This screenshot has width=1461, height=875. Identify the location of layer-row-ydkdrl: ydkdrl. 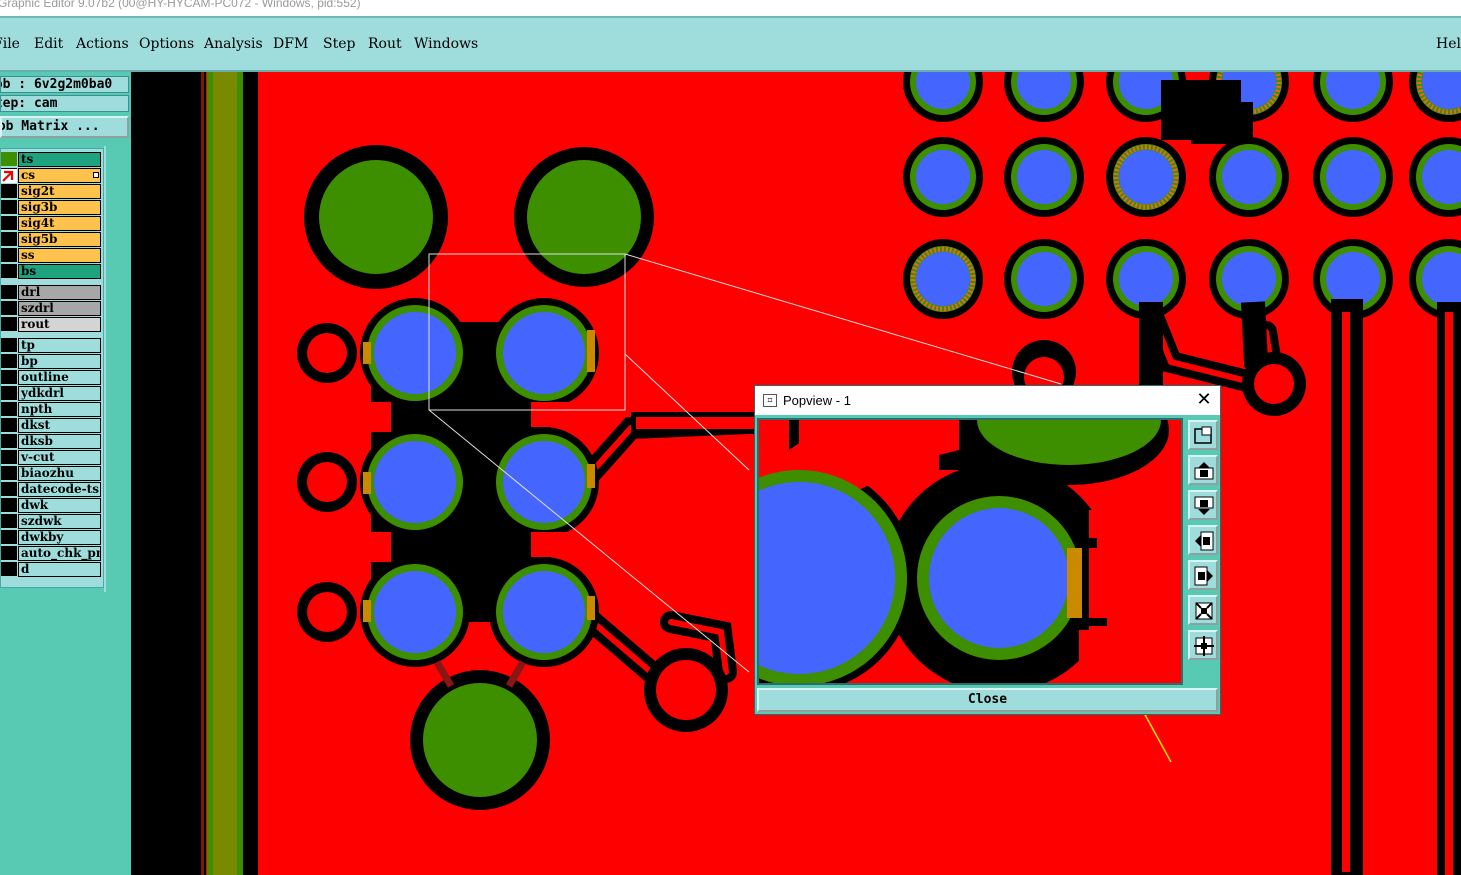
(52, 393).